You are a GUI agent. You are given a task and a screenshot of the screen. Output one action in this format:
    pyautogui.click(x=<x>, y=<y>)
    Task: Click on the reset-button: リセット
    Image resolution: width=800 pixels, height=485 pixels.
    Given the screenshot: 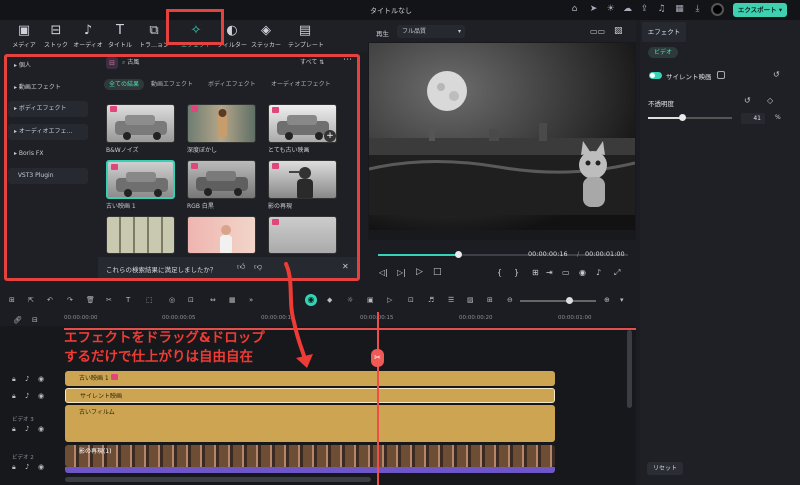 What is the action you would take?
    pyautogui.click(x=665, y=468)
    